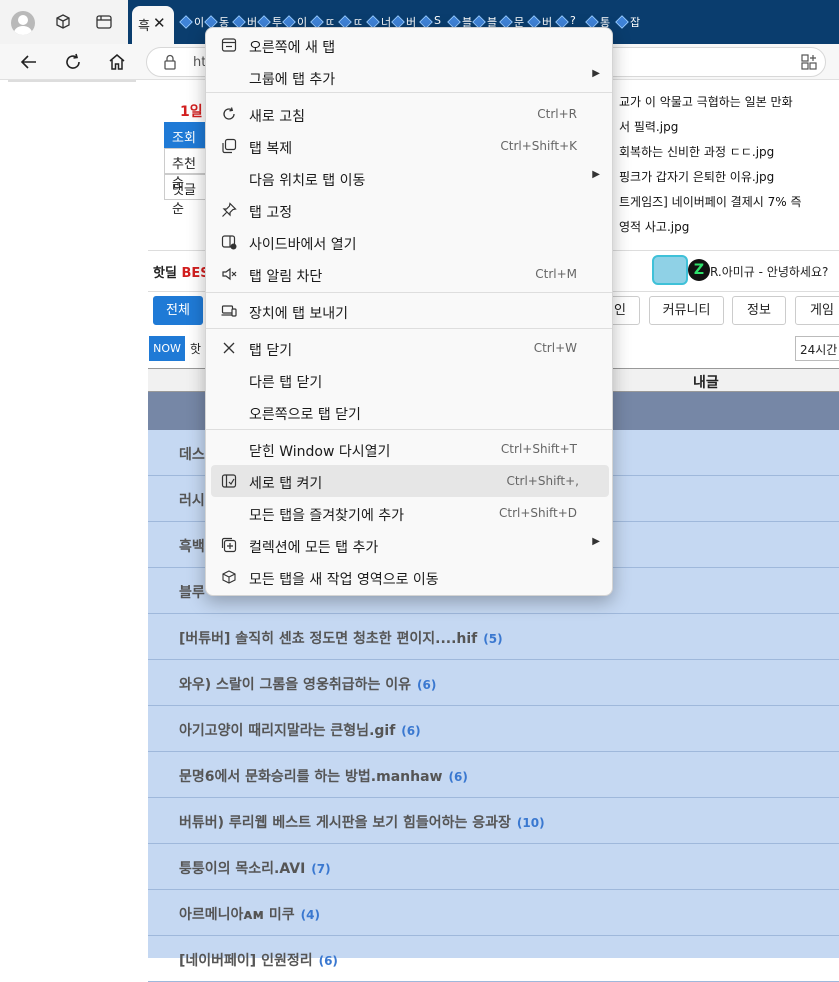 The height and width of the screenshot is (982, 839). What do you see at coordinates (710, 201) in the screenshot?
I see `news-item: 트게임즈] 네이버페이 결제시 7% 즉` at bounding box center [710, 201].